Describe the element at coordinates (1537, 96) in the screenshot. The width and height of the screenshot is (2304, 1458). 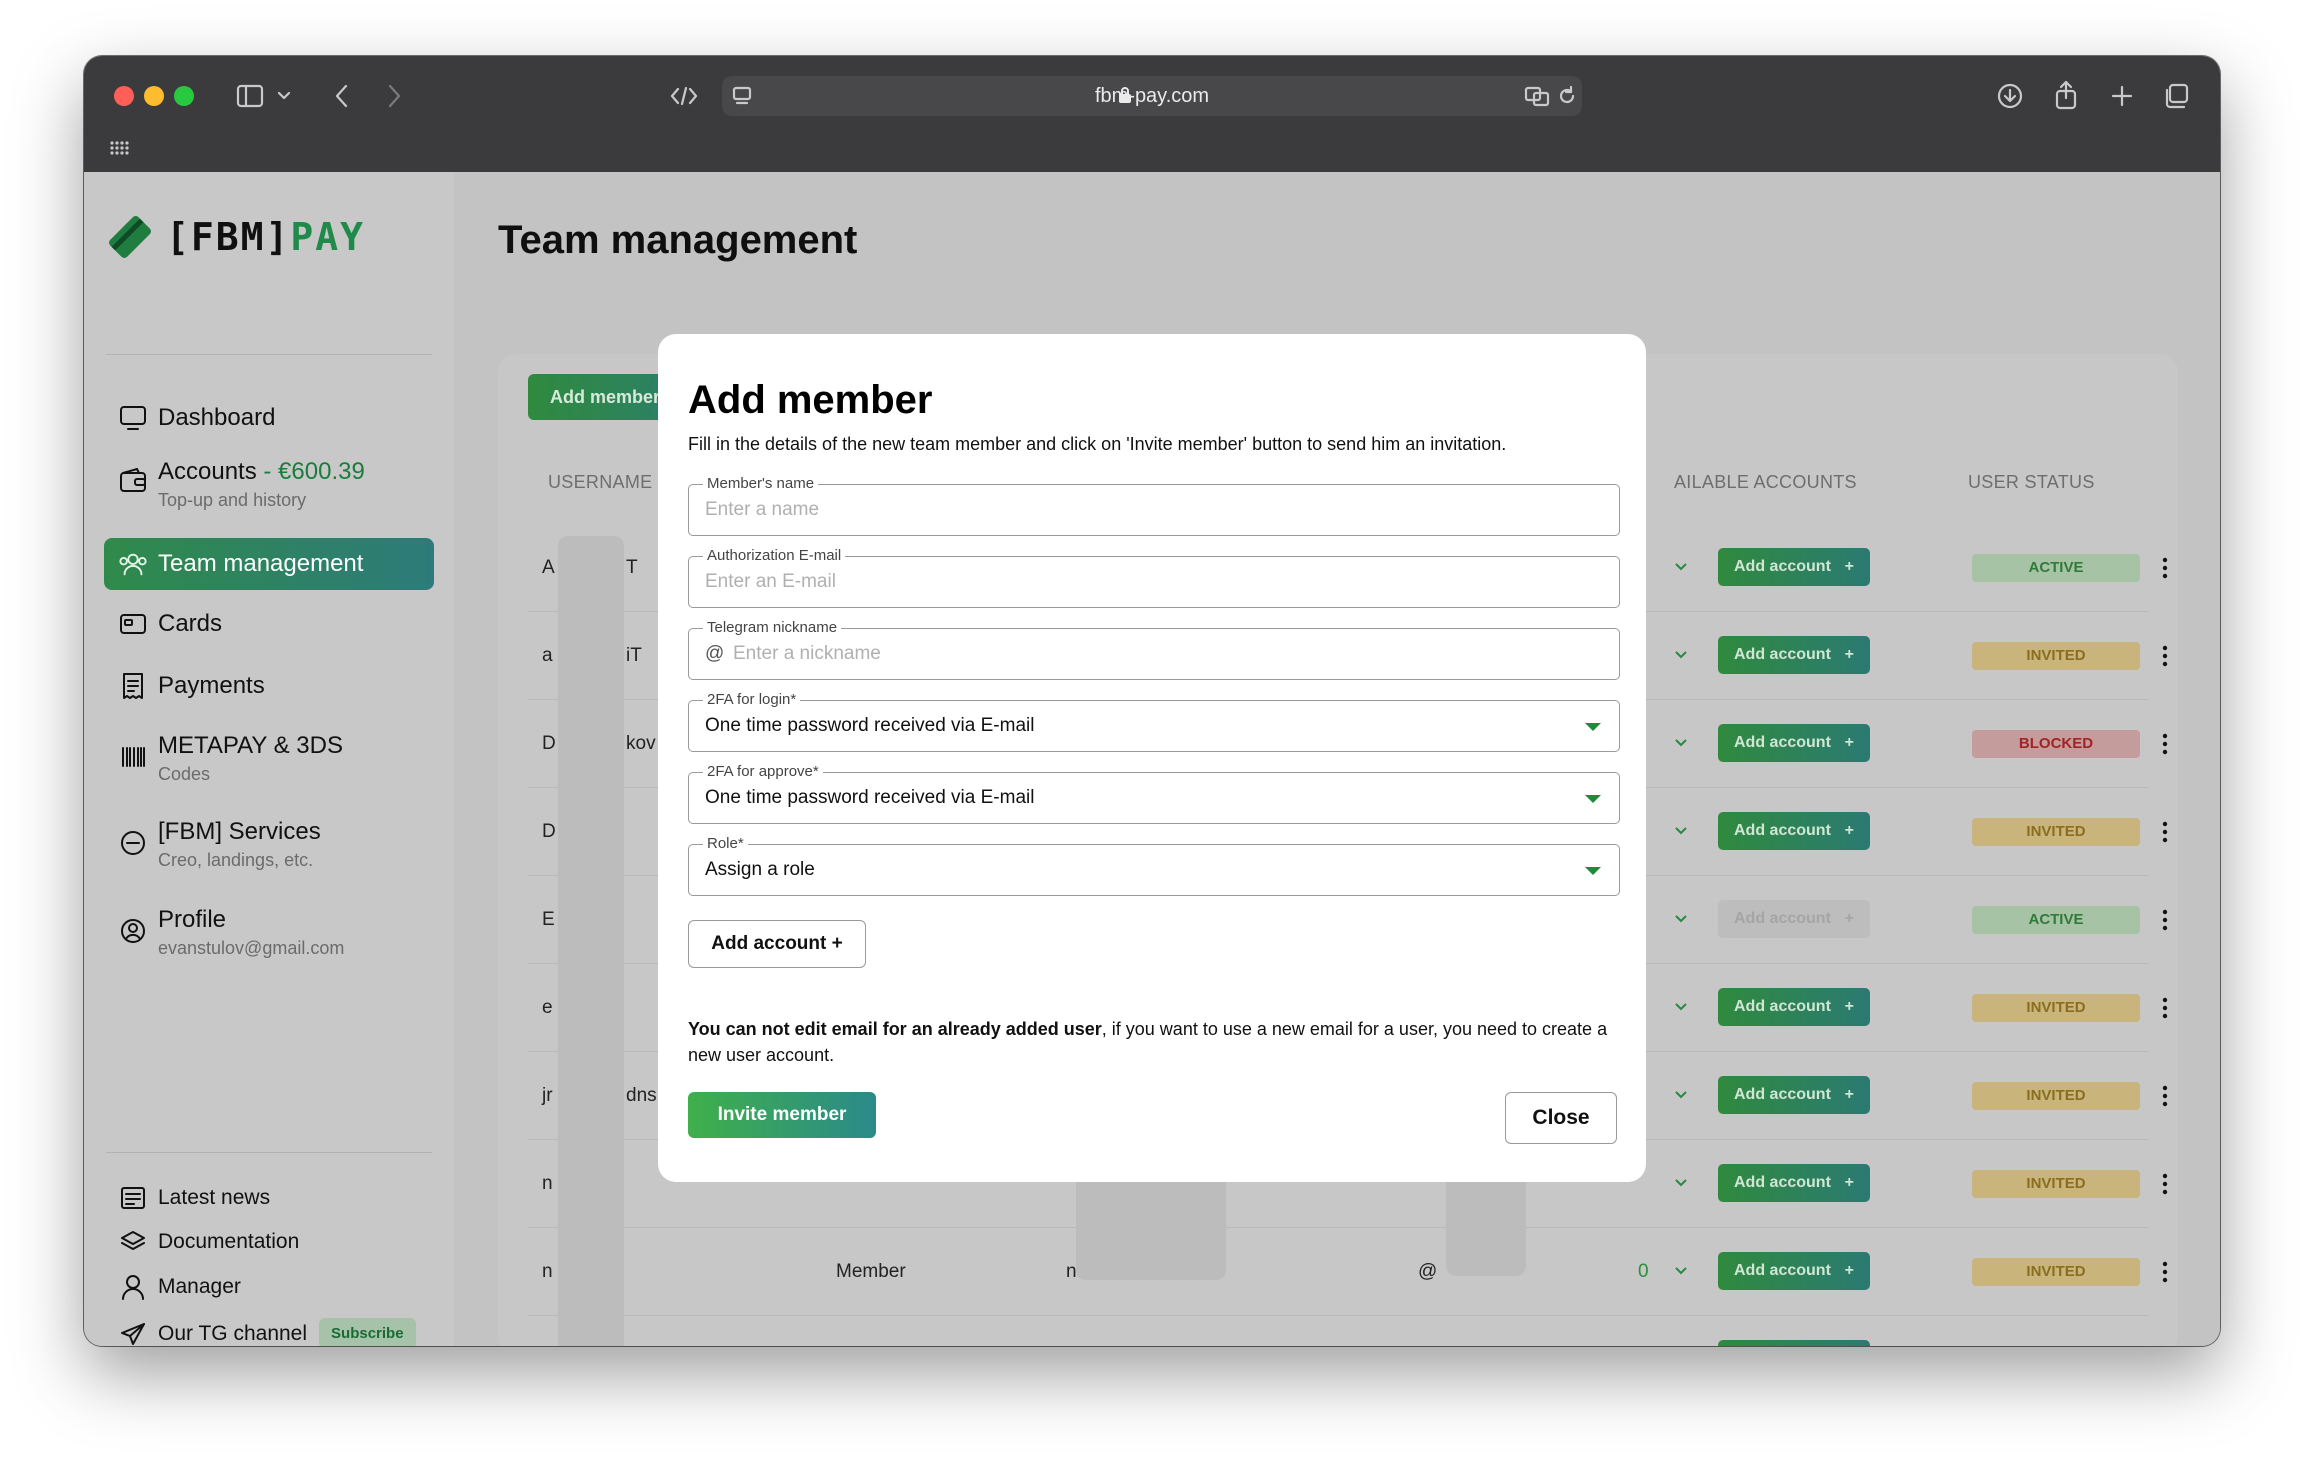
I see `translate-icon` at that location.